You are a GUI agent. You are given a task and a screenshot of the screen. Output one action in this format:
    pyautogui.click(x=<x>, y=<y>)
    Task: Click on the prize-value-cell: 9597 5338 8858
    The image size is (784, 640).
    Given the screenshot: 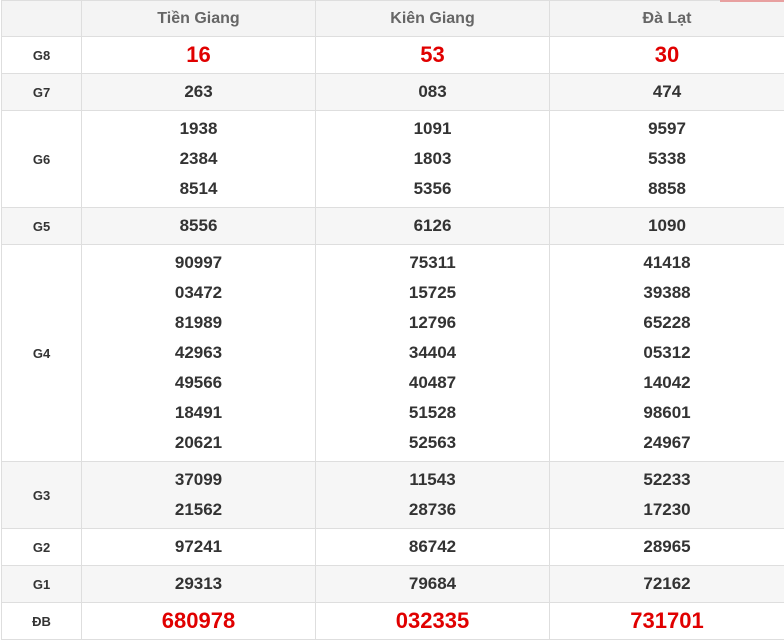 What is the action you would take?
    pyautogui.click(x=666, y=159)
    